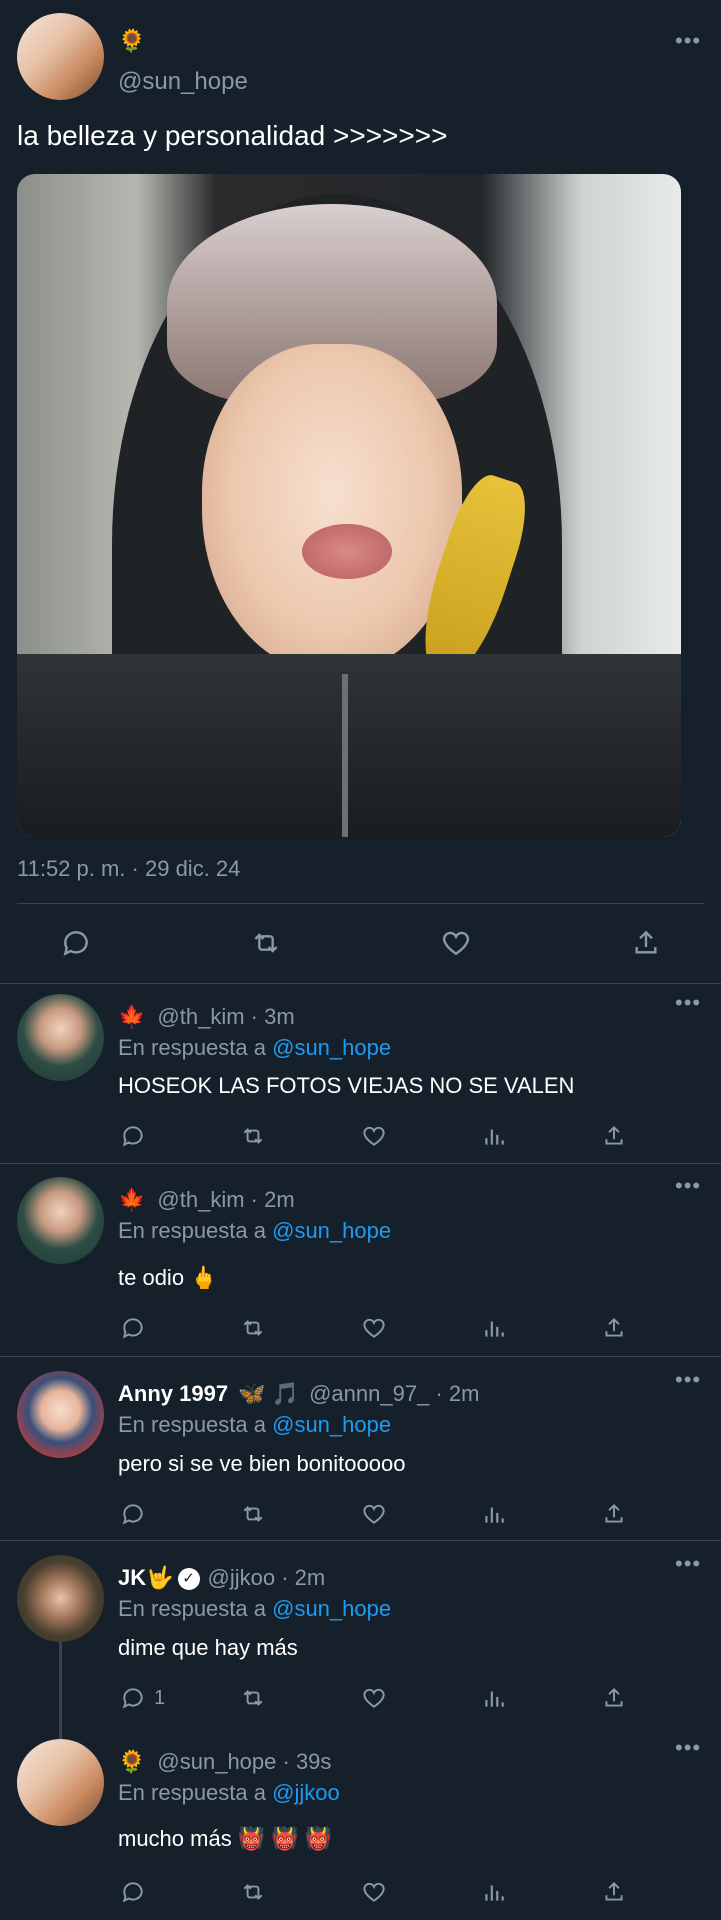 This screenshot has width=721, height=1920. Describe the element at coordinates (160, 1698) in the screenshot. I see `reply-count: 1` at that location.